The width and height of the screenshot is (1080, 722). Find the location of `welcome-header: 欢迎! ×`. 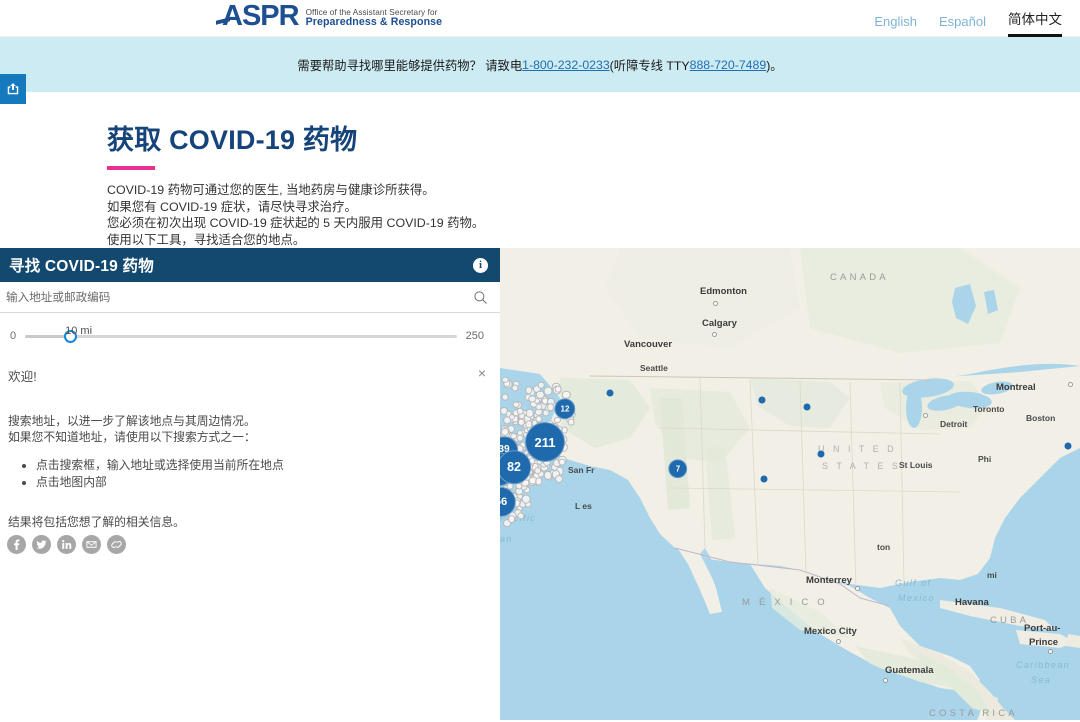

welcome-header: 欢迎! × is located at coordinates (247, 375).